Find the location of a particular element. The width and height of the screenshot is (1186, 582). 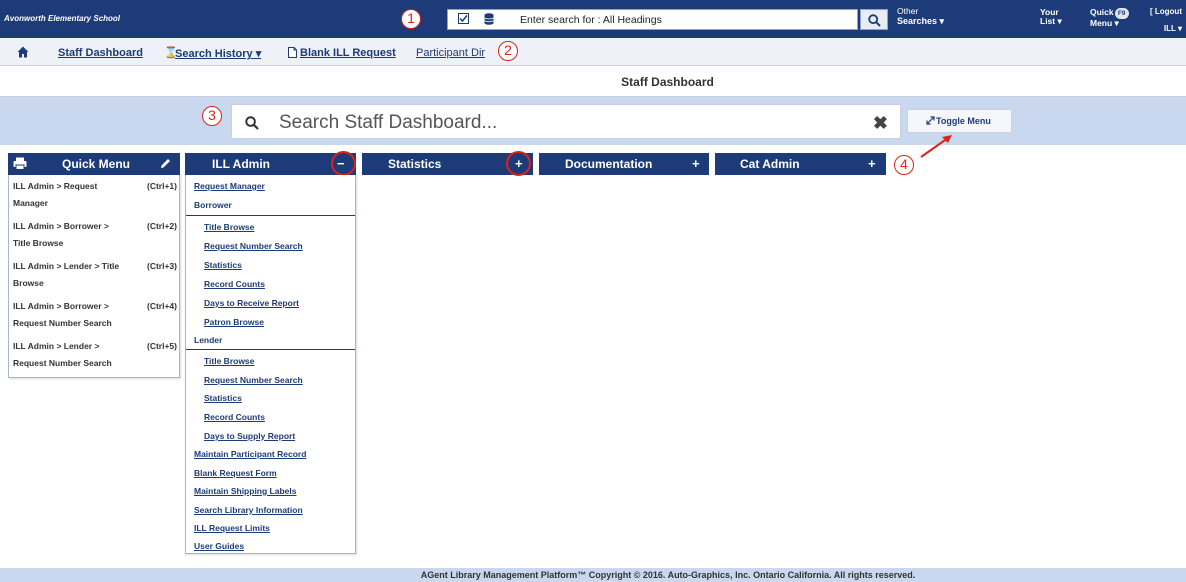

documentation-title: Documentation is located at coordinates (609, 164).